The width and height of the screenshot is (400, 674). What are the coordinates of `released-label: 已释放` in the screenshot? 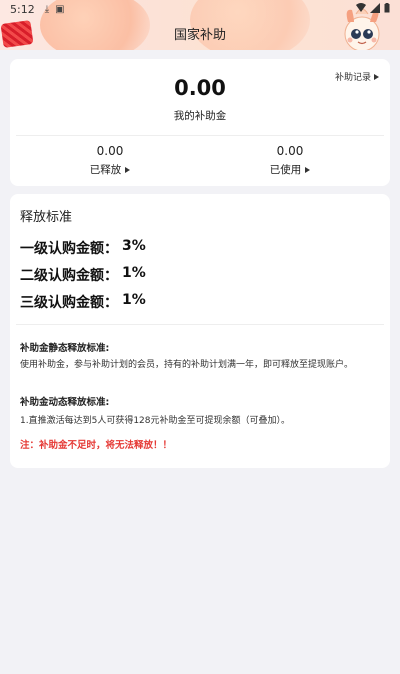 It's located at (105, 170).